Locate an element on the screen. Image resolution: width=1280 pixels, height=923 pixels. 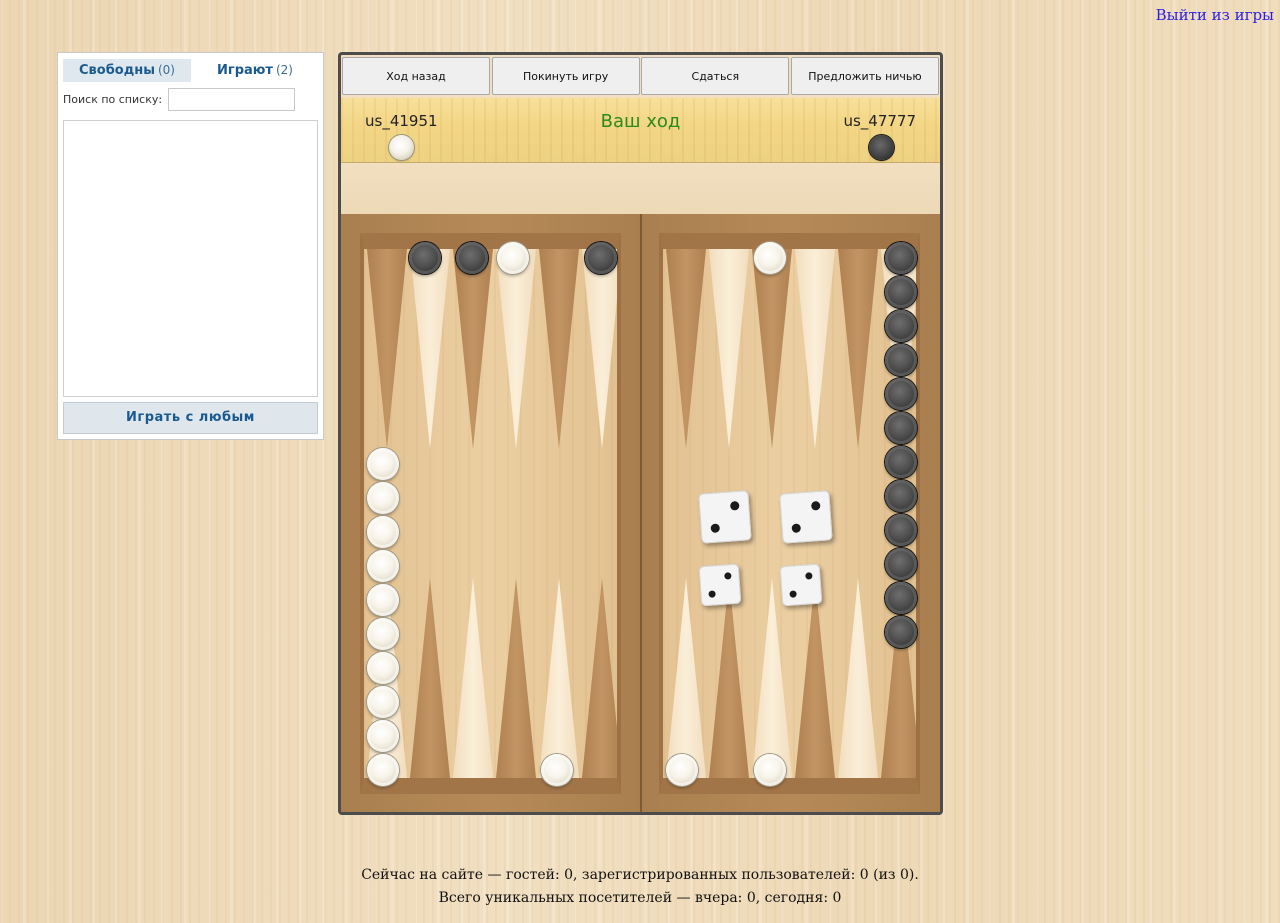
exit-game-link: Выйти из игры is located at coordinates (1215, 15).